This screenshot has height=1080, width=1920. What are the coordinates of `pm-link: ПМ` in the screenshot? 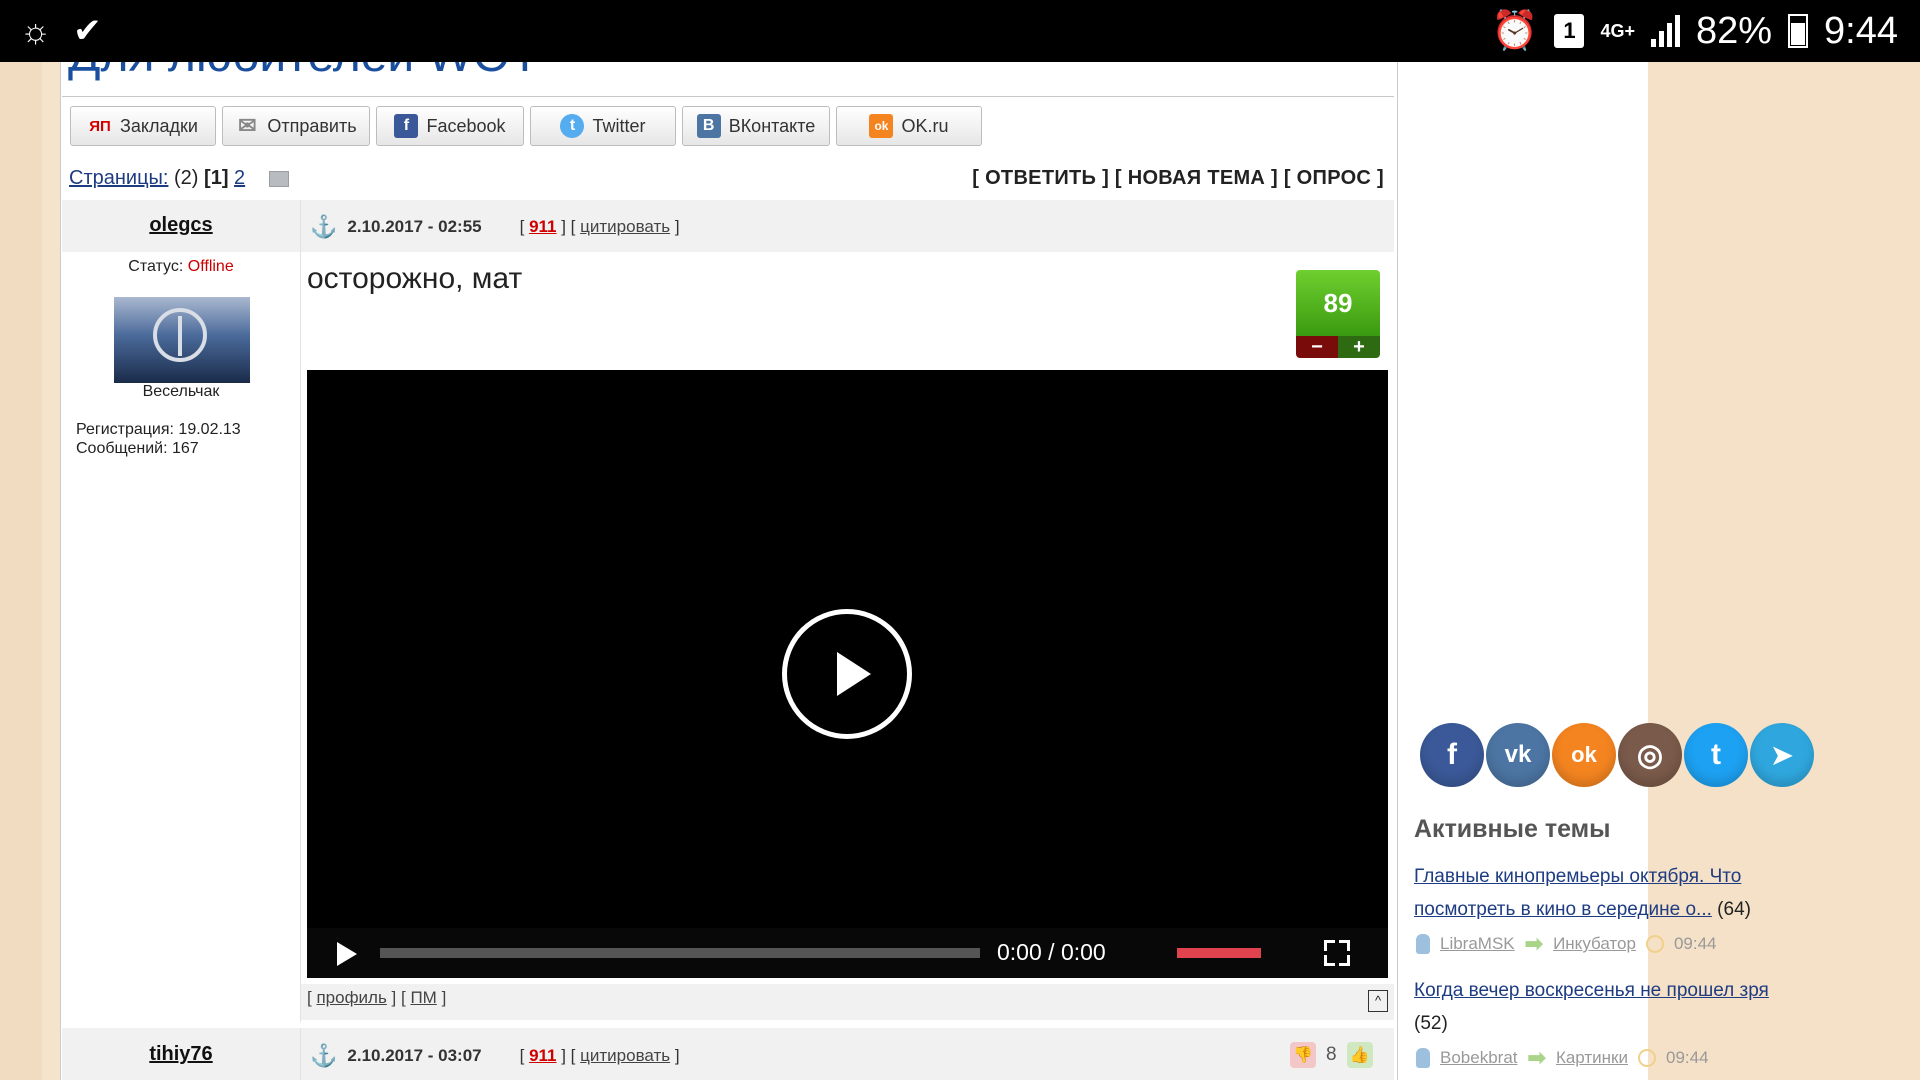 It's located at (423, 997).